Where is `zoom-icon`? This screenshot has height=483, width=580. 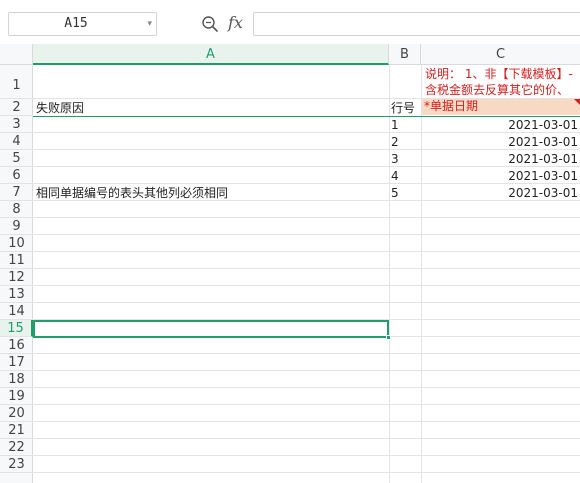 zoom-icon is located at coordinates (210, 24).